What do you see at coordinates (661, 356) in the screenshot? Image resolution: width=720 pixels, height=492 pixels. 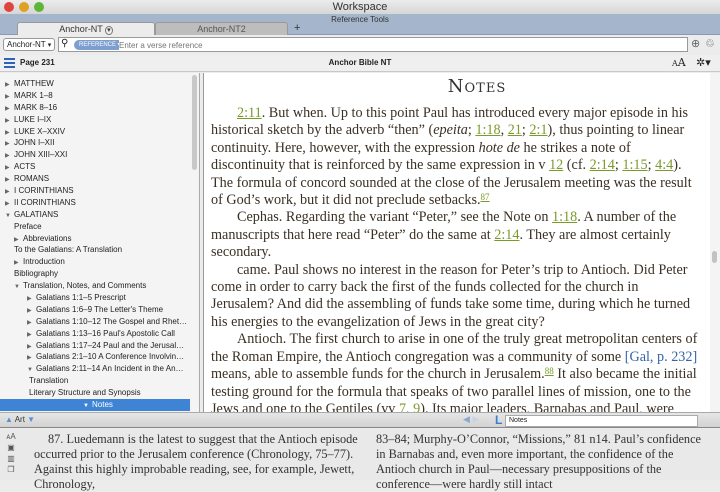 I see `page-marker: [Gal, p. 232]` at bounding box center [661, 356].